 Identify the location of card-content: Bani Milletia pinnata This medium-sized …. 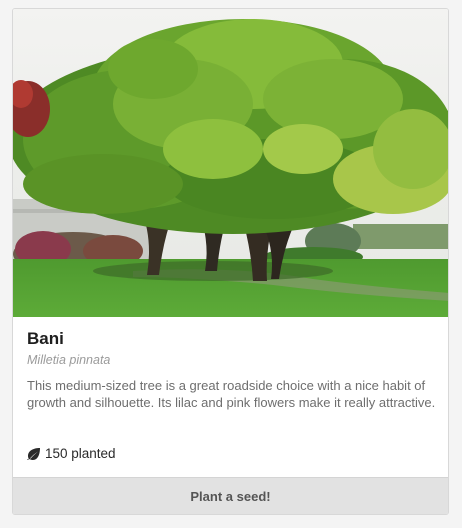
(232, 370).